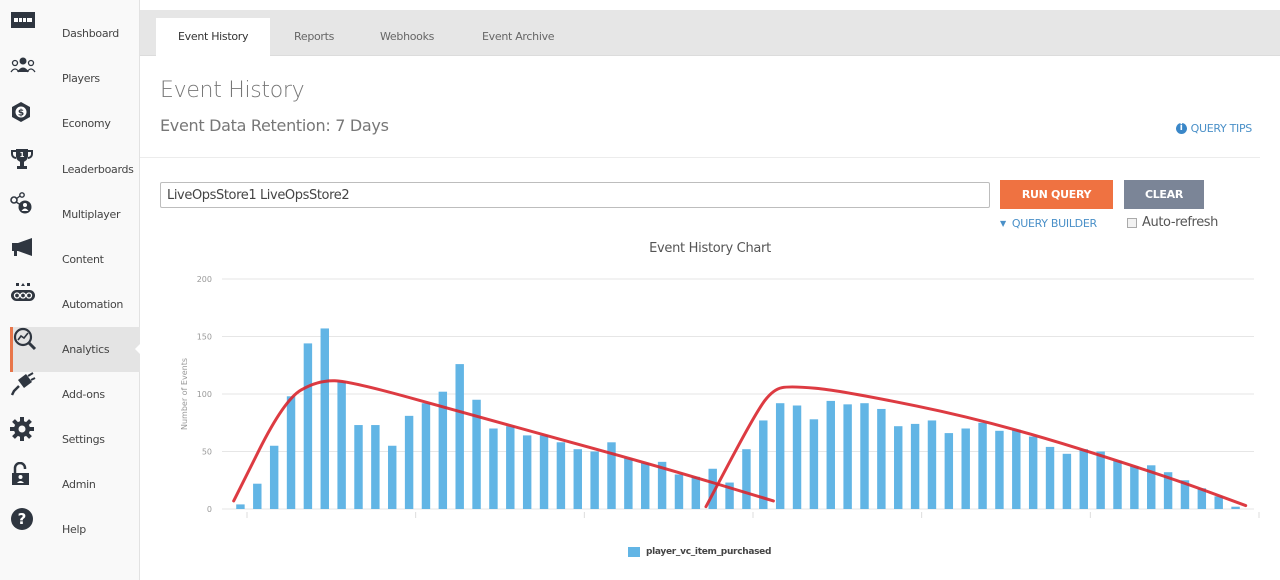 The width and height of the screenshot is (1280, 580). What do you see at coordinates (207, 452) in the screenshot?
I see `y-tick-label: 50` at bounding box center [207, 452].